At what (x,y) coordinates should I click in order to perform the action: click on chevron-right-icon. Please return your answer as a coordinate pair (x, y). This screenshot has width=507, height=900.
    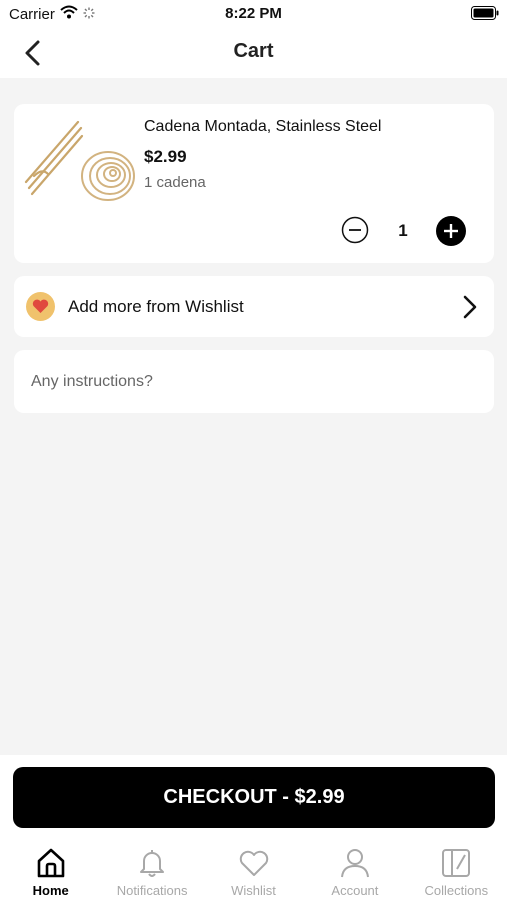
    Looking at the image, I should click on (470, 307).